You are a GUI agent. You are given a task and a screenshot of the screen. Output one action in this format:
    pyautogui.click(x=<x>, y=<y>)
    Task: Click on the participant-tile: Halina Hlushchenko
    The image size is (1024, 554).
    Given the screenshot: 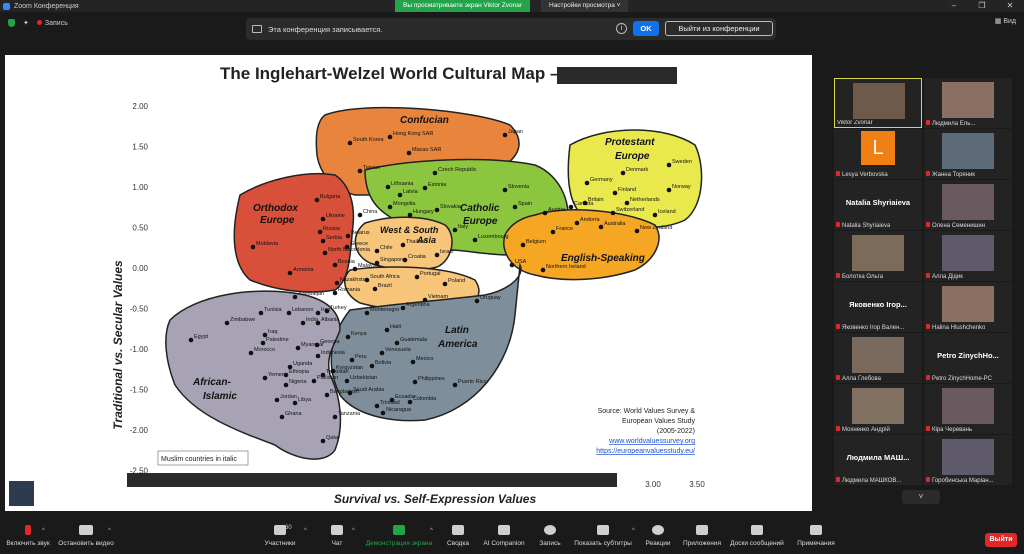 What is the action you would take?
    pyautogui.click(x=968, y=307)
    